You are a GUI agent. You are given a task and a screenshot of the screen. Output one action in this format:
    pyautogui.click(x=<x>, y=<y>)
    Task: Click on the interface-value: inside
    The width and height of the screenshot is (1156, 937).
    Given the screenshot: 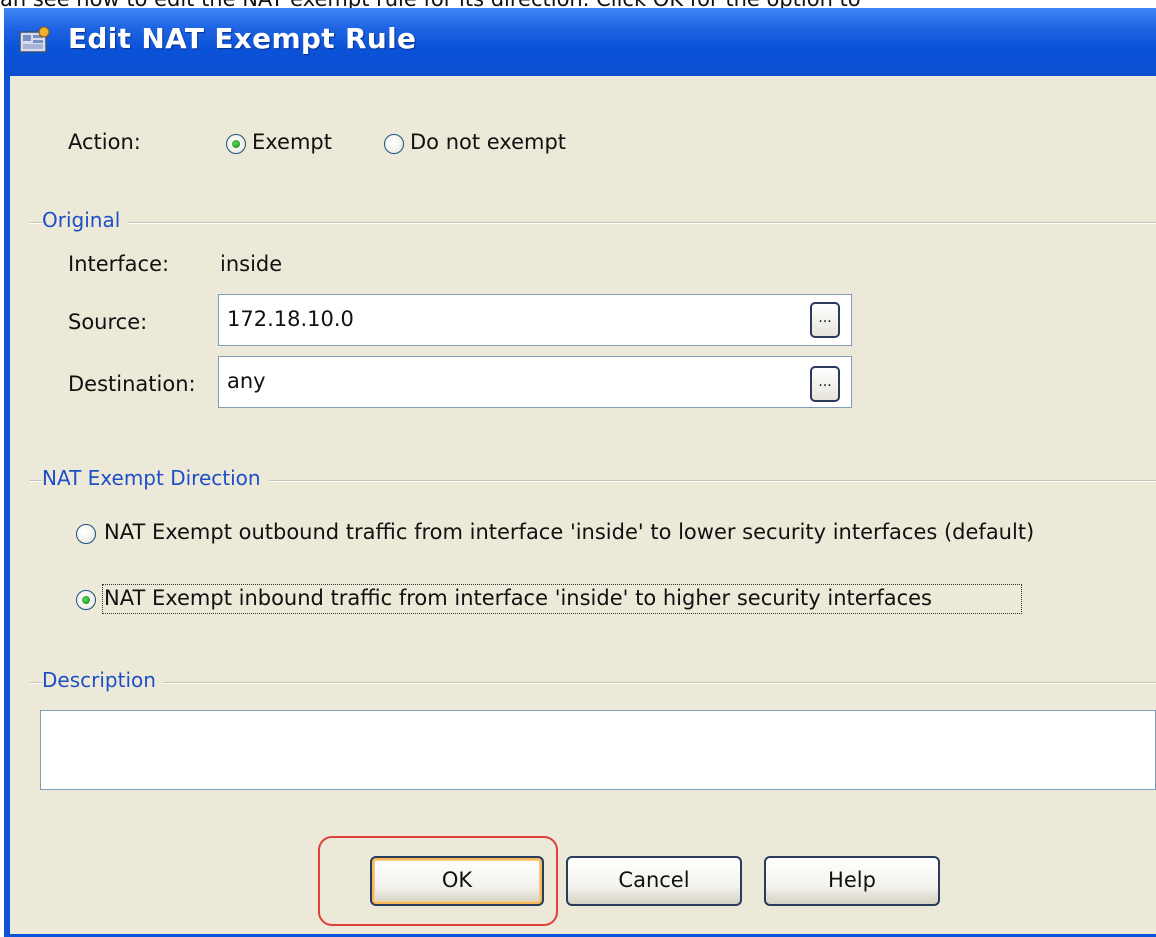 What is the action you would take?
    pyautogui.click(x=251, y=264)
    